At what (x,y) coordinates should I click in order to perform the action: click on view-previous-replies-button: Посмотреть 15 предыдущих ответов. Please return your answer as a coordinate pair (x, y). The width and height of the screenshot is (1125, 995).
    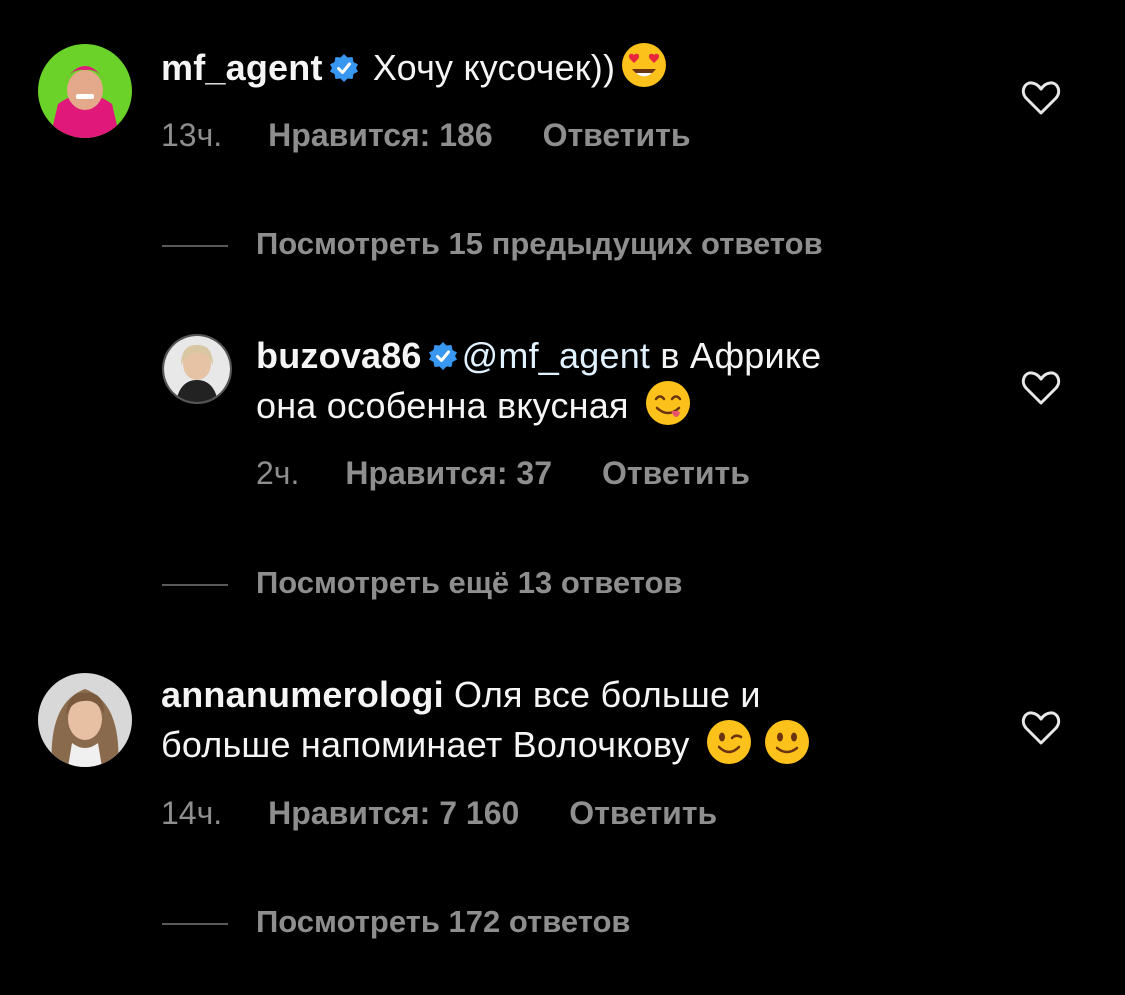
    Looking at the image, I should click on (492, 244).